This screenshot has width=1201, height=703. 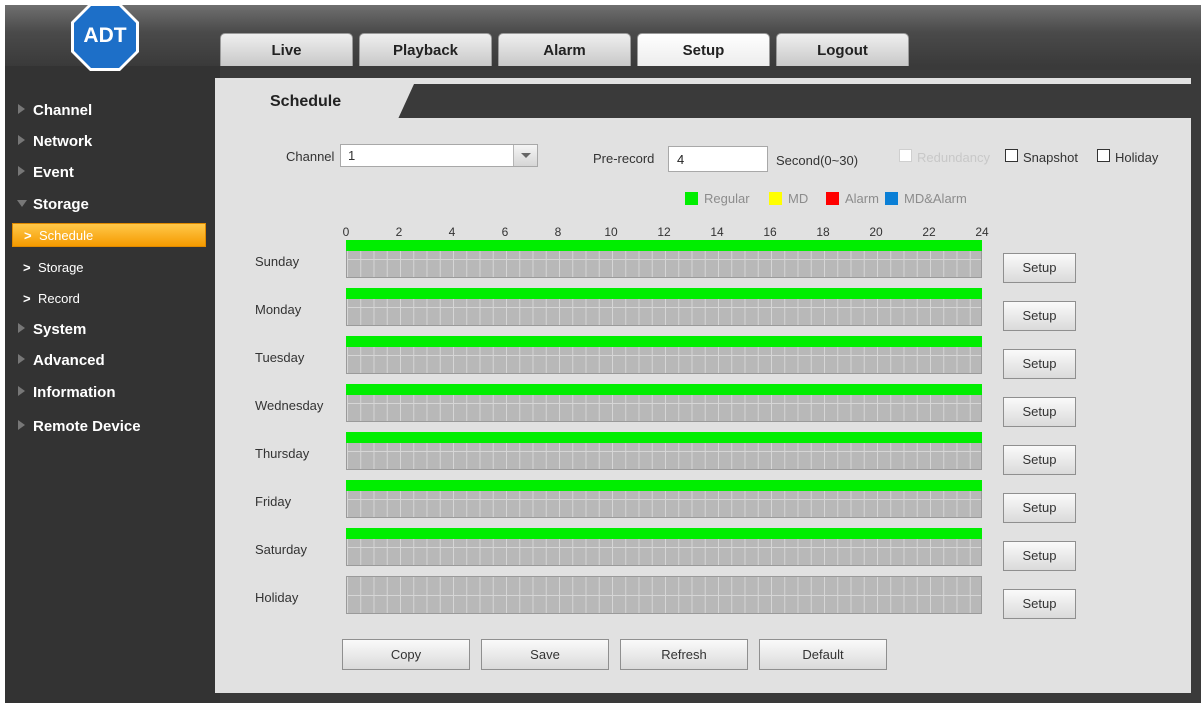 I want to click on legend-md-label: MD, so click(x=798, y=198).